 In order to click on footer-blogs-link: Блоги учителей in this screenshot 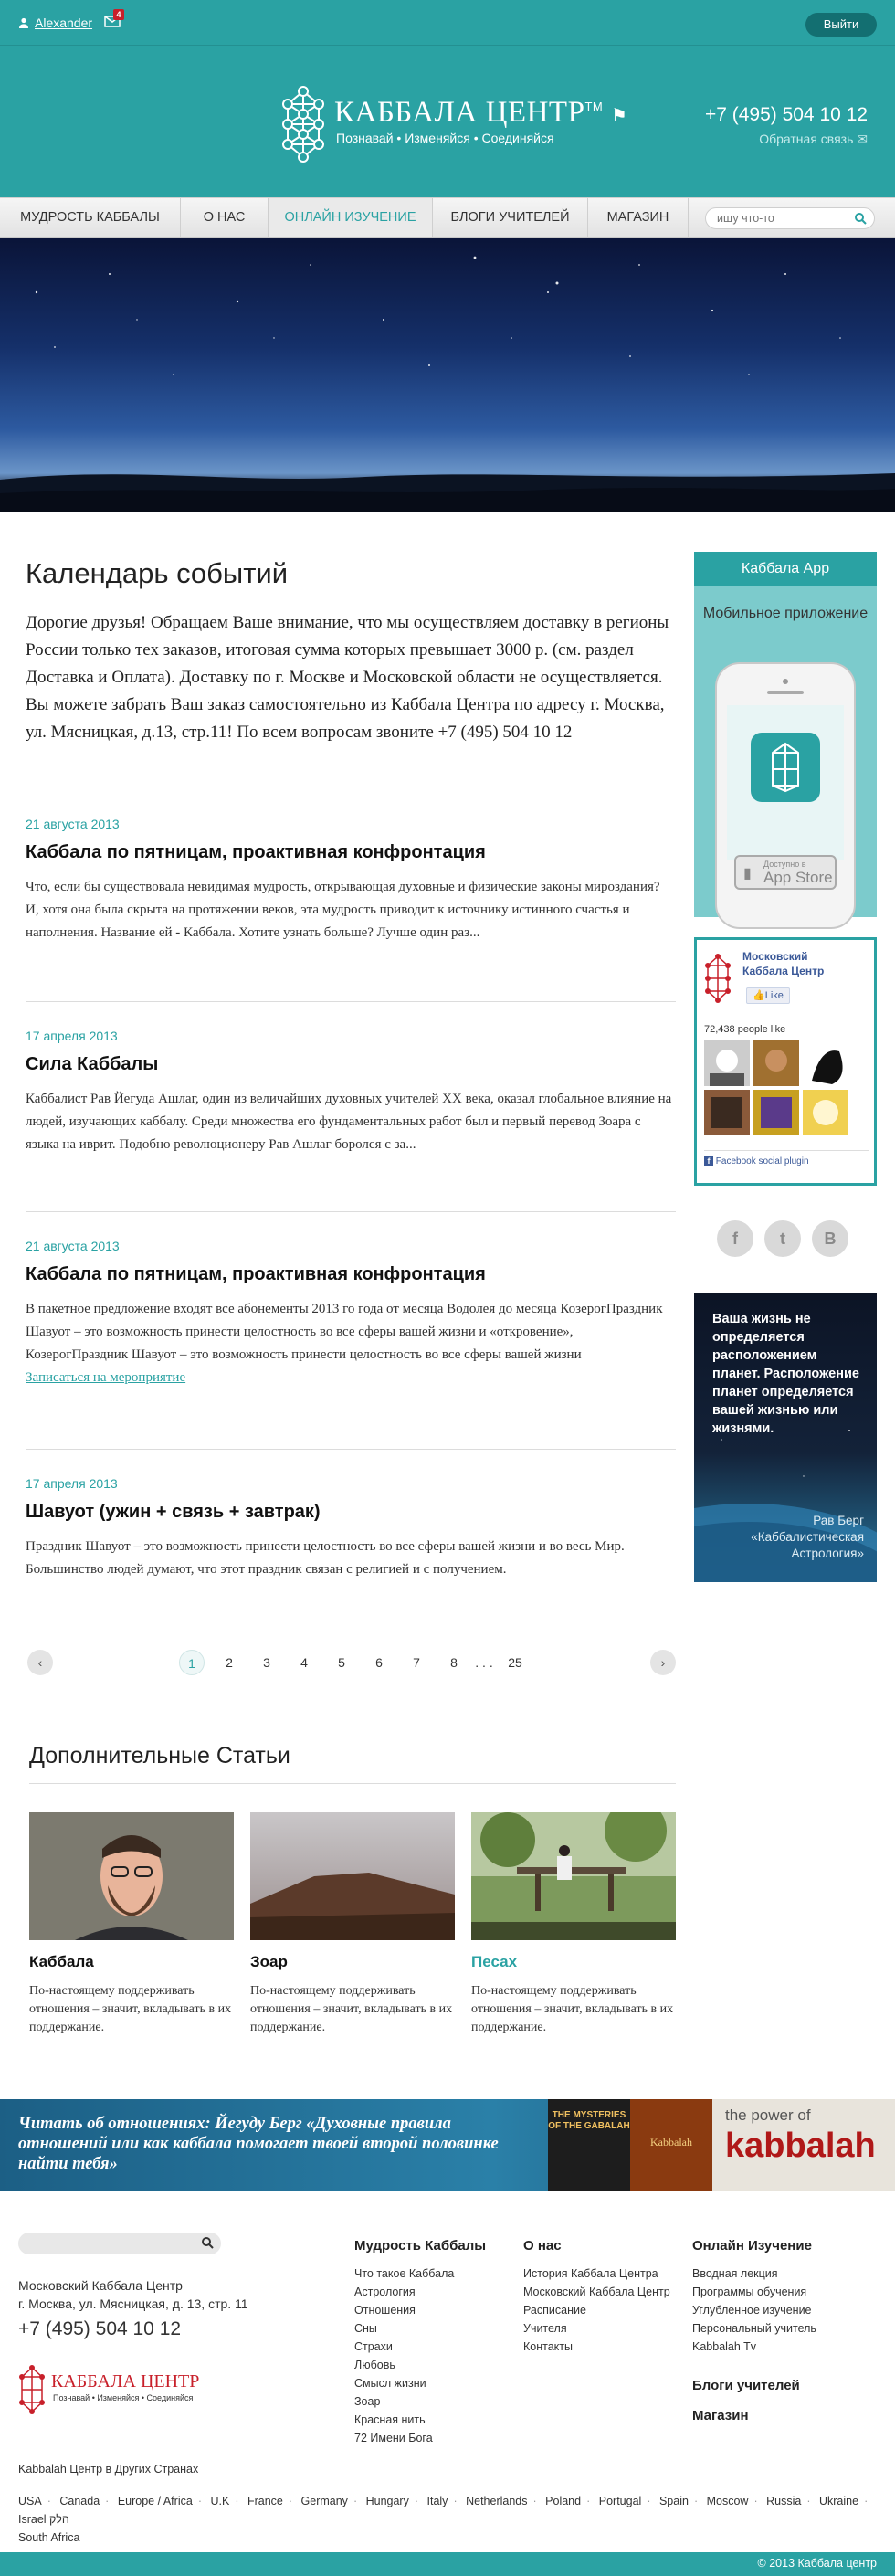, I will do `click(754, 2385)`.